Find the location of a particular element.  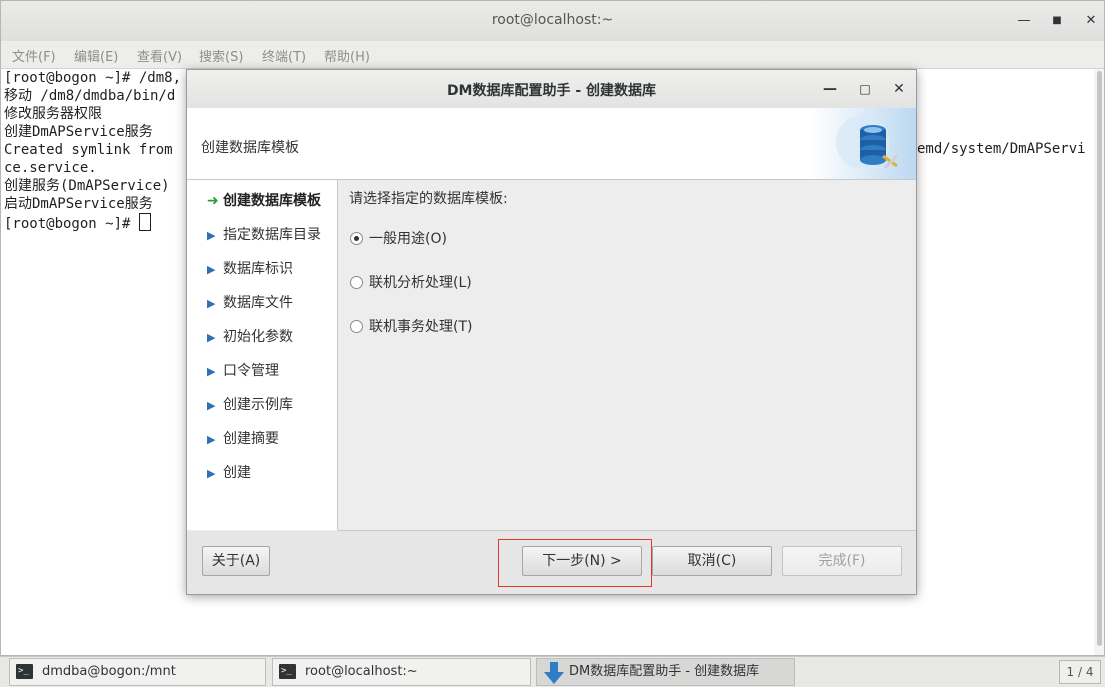

step-sample-db: ▶ 创建示例库 is located at coordinates (250, 405).